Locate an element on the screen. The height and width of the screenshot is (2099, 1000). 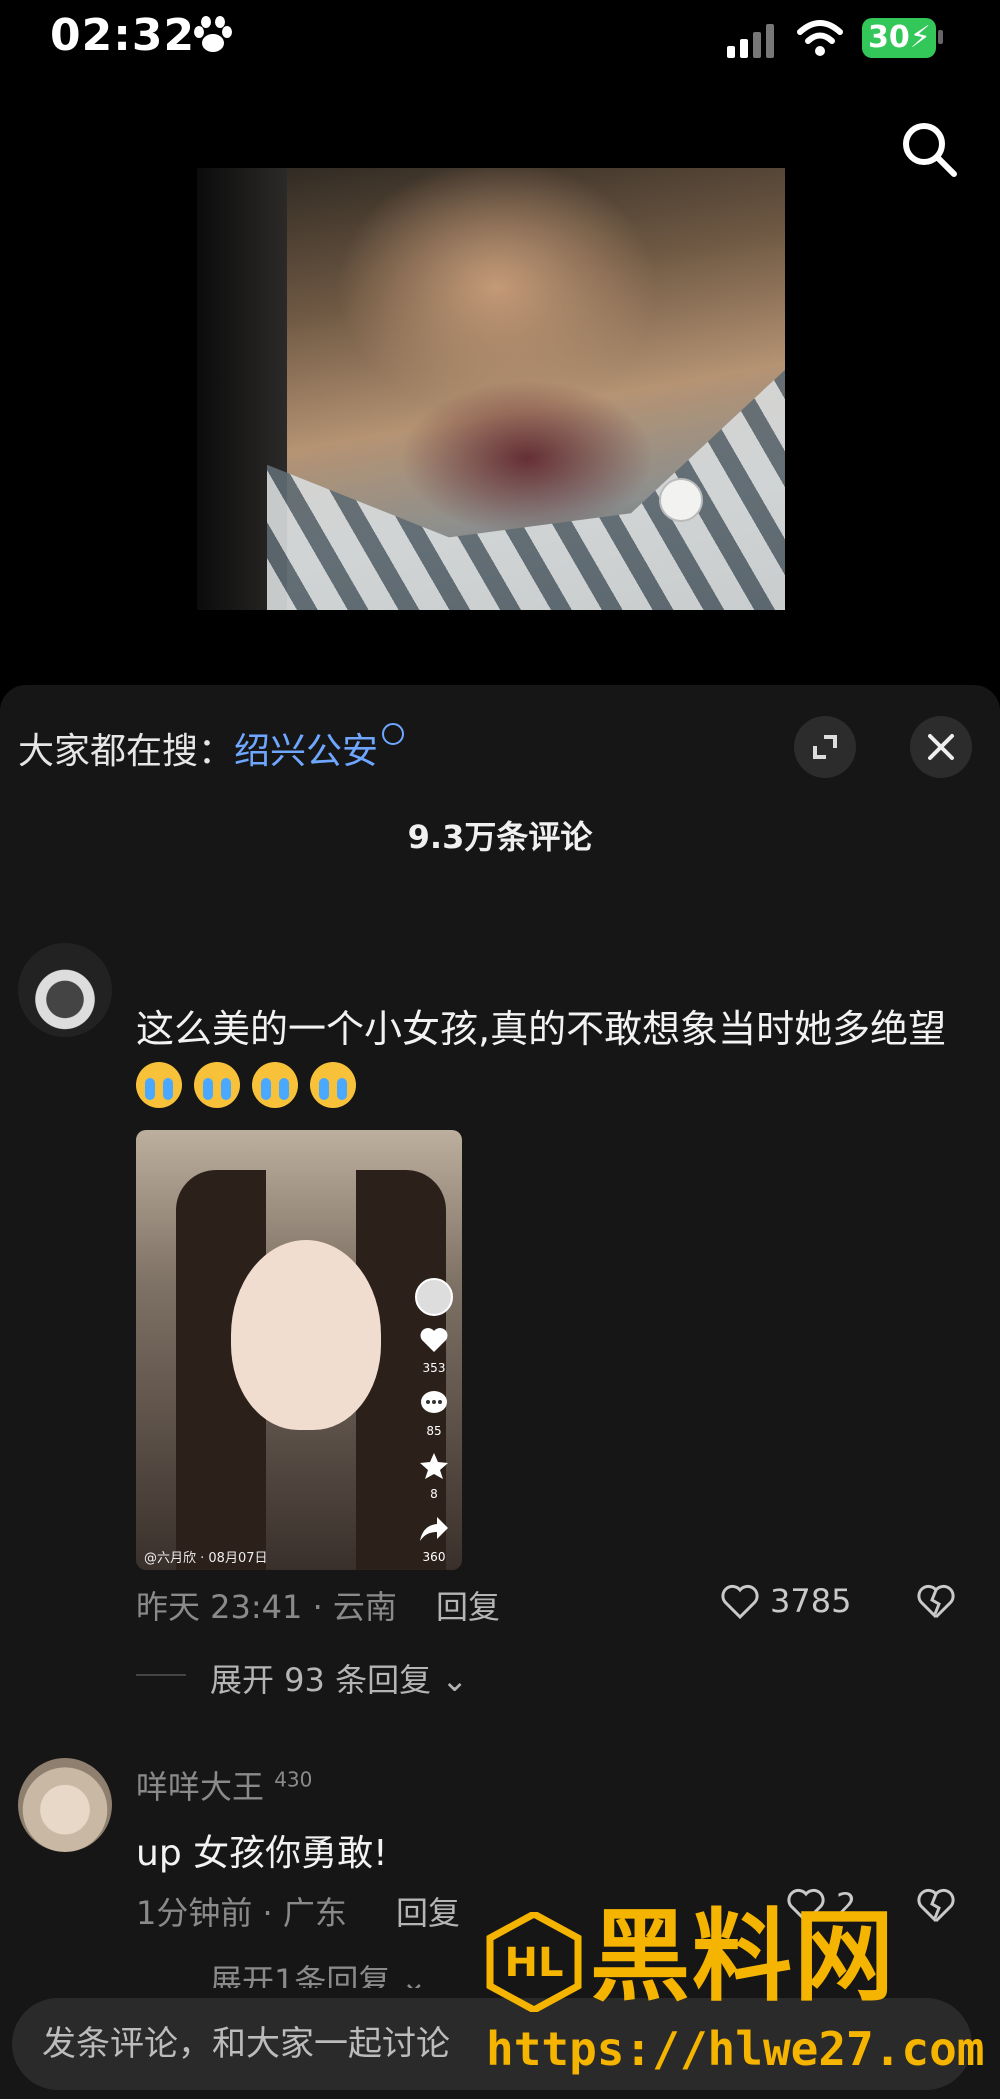
video-caption: @六月欣 · 08月07日 is located at coordinates (206, 1558).